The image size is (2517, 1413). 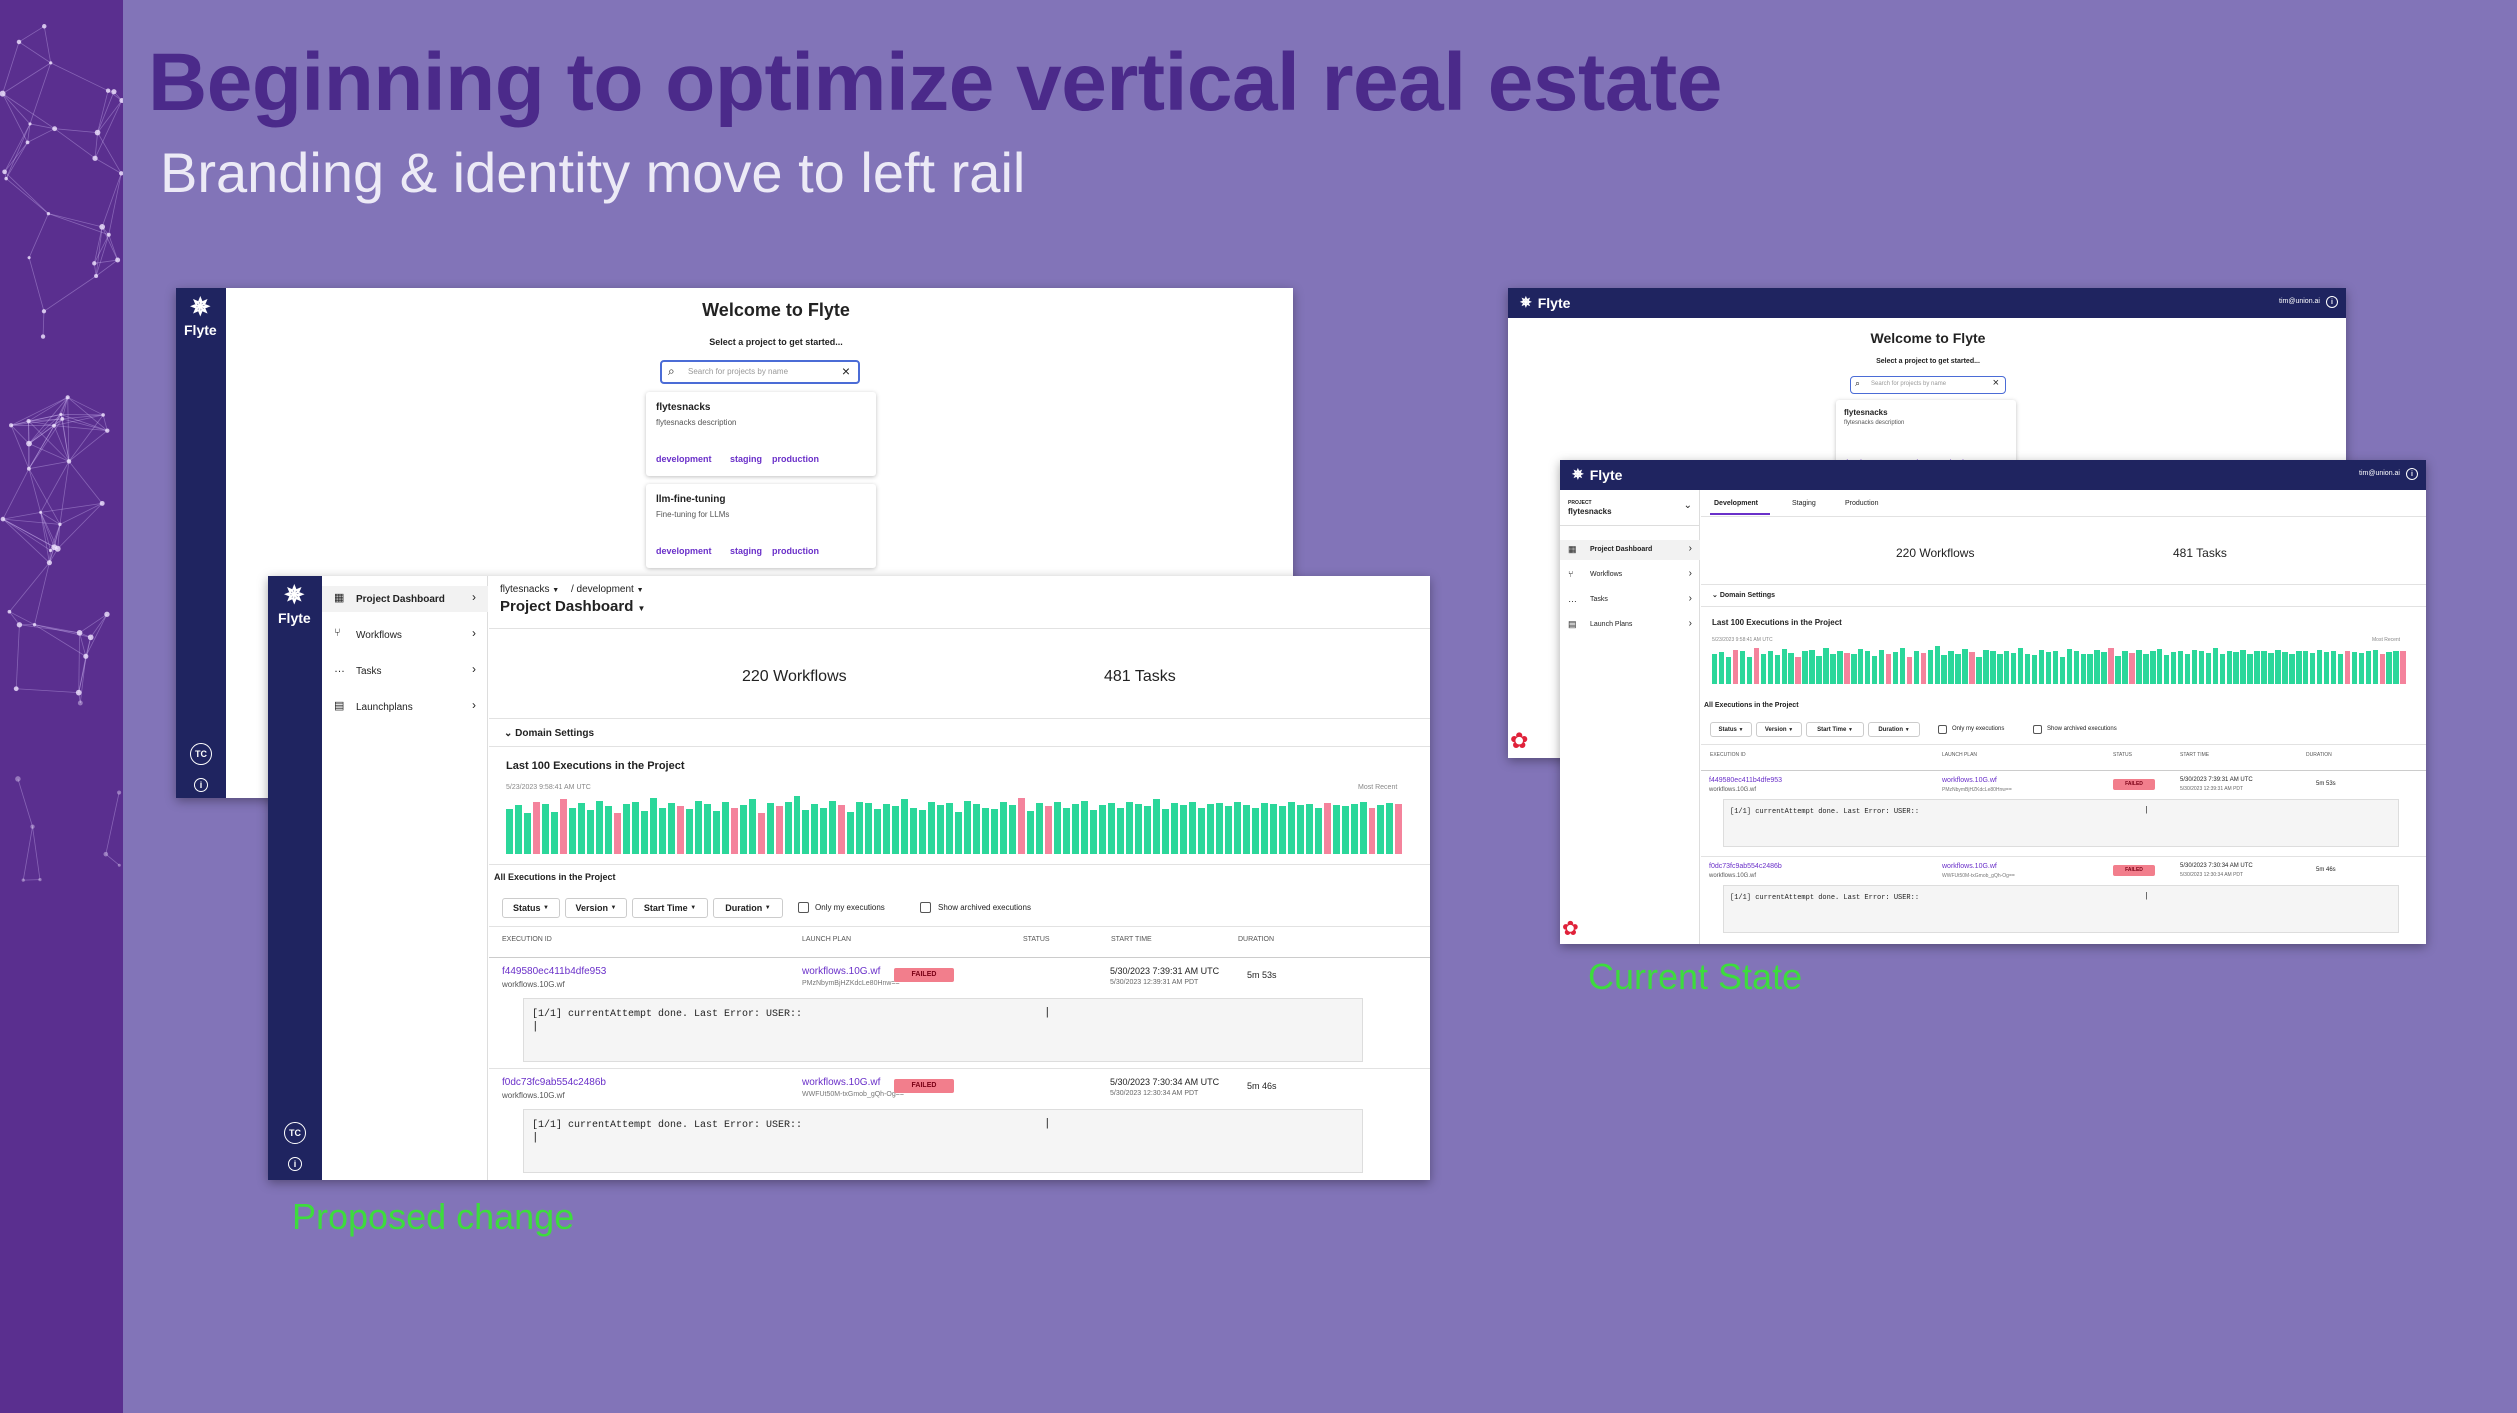 What do you see at coordinates (1630, 575) in the screenshot?
I see `nav-item-workflows: ⑂ Workflows ›` at bounding box center [1630, 575].